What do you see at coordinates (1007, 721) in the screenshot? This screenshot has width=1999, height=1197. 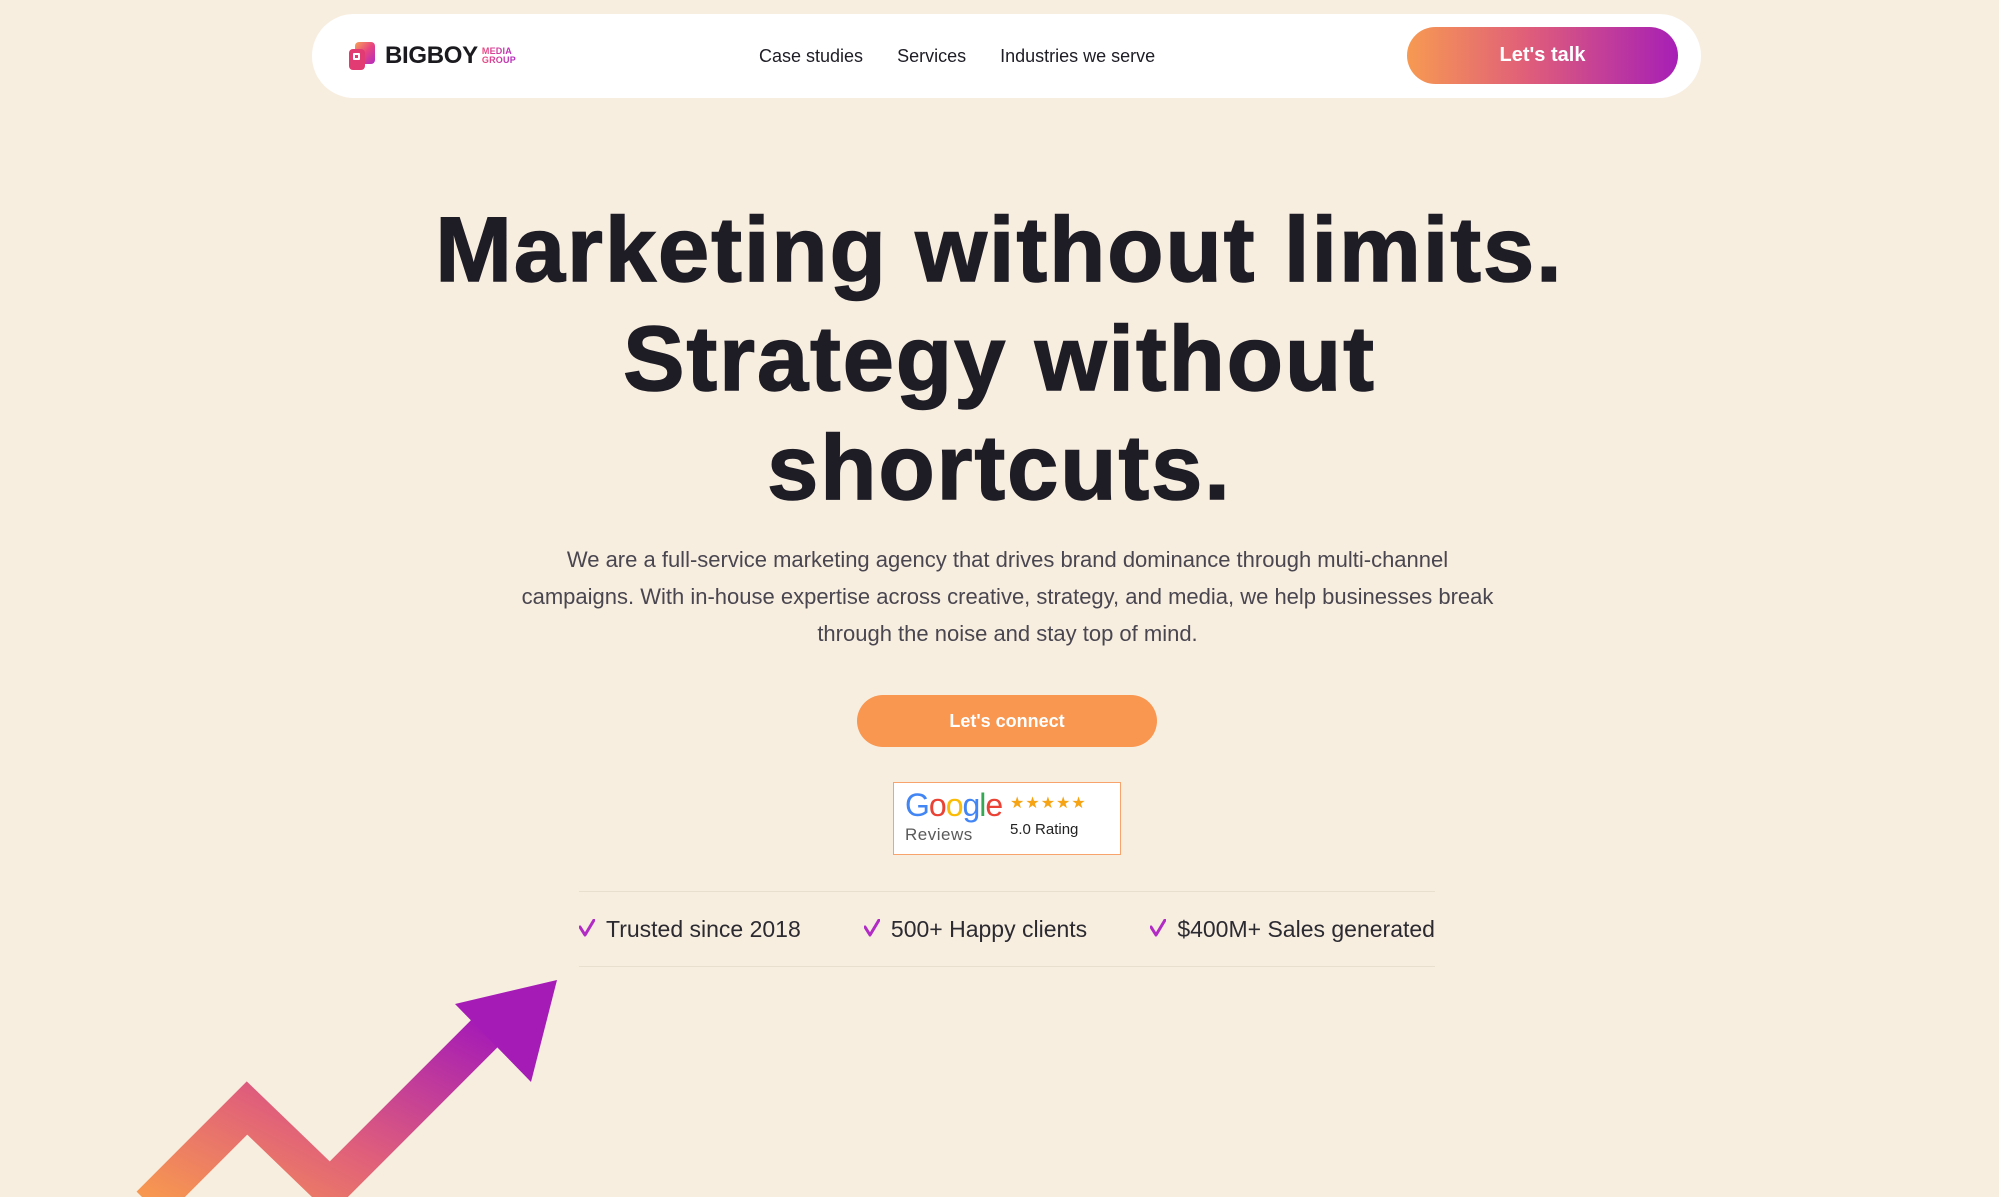 I see `lets-connect-button: Let's connect` at bounding box center [1007, 721].